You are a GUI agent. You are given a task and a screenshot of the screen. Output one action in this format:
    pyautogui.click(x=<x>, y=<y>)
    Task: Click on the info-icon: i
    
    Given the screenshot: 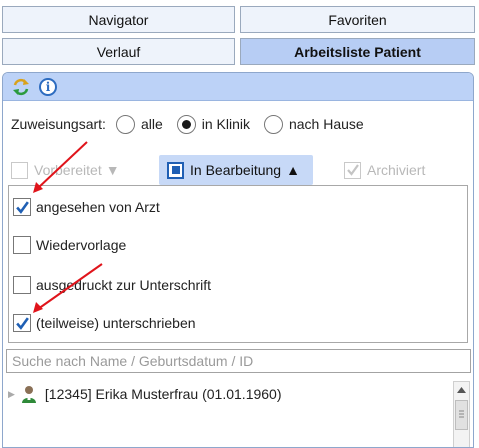 What is the action you would take?
    pyautogui.click(x=48, y=86)
    